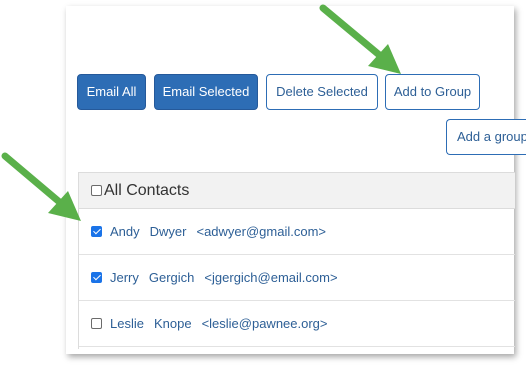 Image resolution: width=528 pixels, height=370 pixels. I want to click on email-selected-button: Email Selected, so click(206, 92).